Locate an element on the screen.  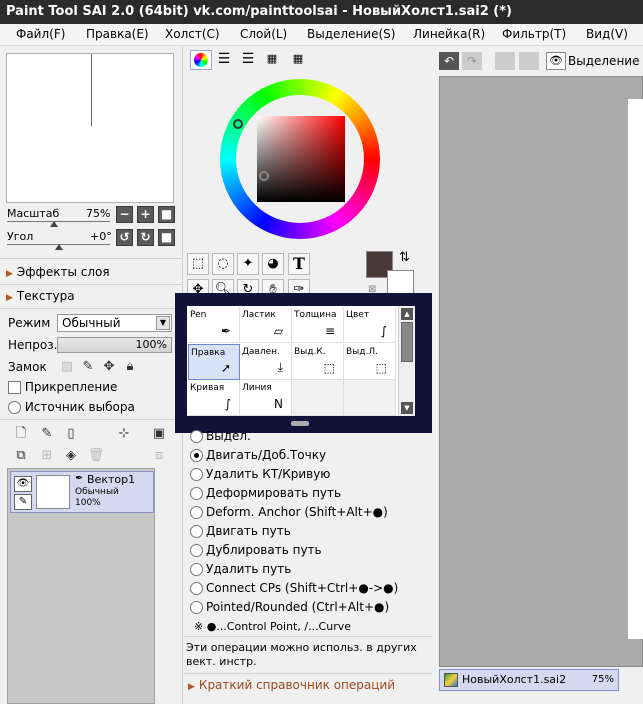
menu-selection: Выделение(S) is located at coordinates (351, 34).